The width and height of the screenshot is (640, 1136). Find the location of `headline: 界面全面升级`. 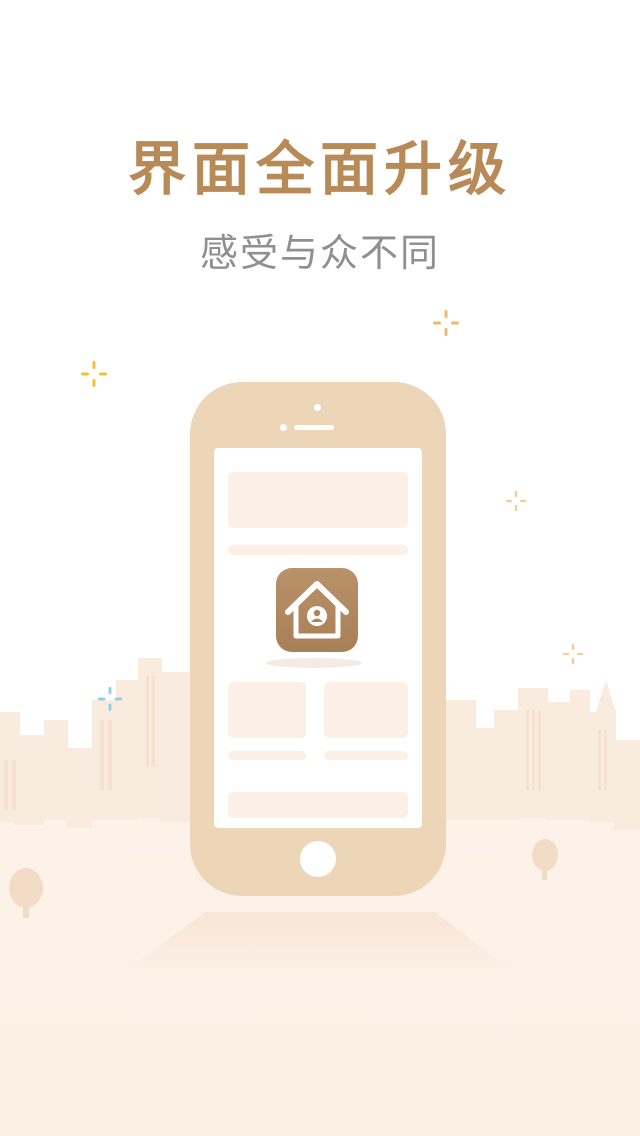

headline: 界面全面升级 is located at coordinates (319, 169).